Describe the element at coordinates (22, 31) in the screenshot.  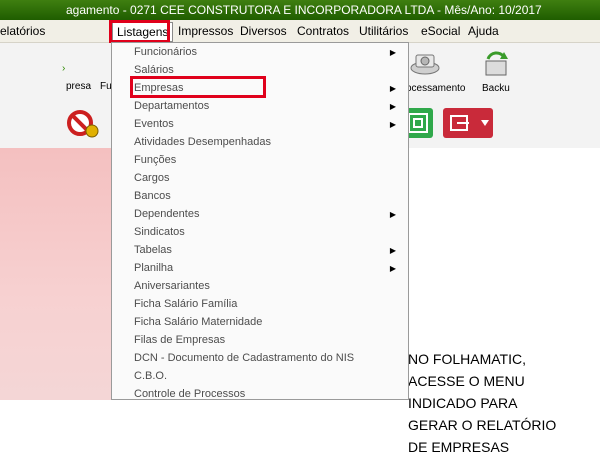
I see `menu-relatorios: elatórios` at that location.